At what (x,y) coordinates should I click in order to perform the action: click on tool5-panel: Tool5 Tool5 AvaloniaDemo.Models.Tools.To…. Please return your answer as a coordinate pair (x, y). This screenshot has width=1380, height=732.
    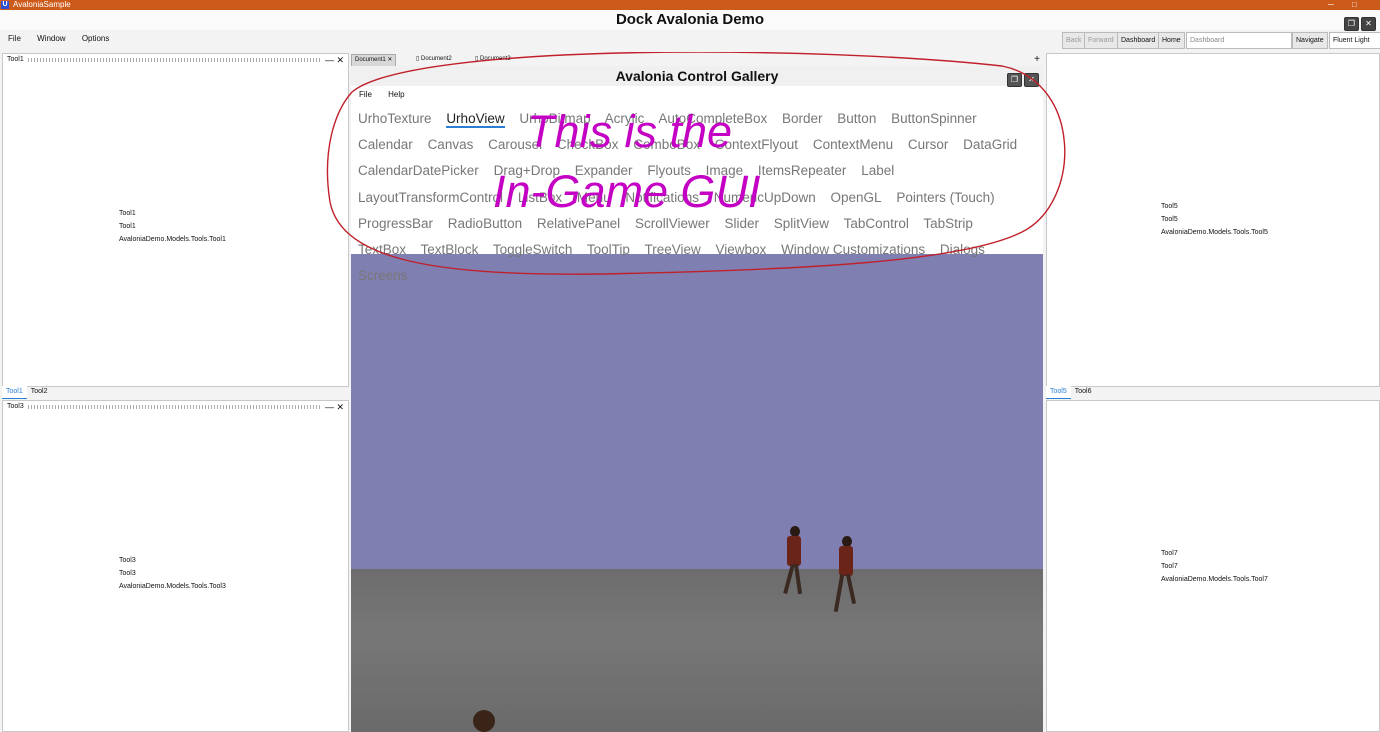
    Looking at the image, I should click on (1213, 220).